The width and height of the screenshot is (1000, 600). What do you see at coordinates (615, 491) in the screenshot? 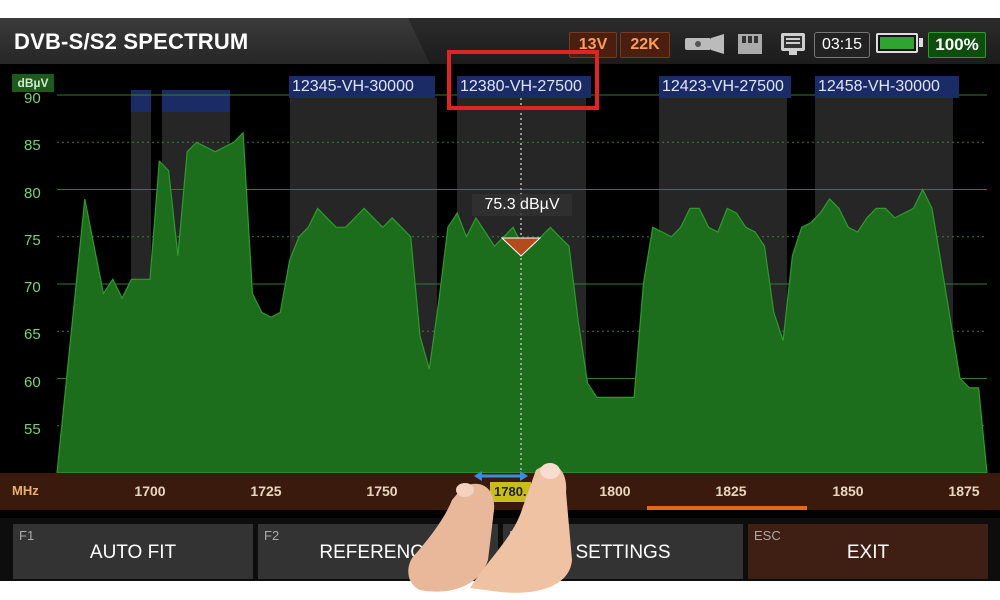
I see `x-tick-label: 1800` at bounding box center [615, 491].